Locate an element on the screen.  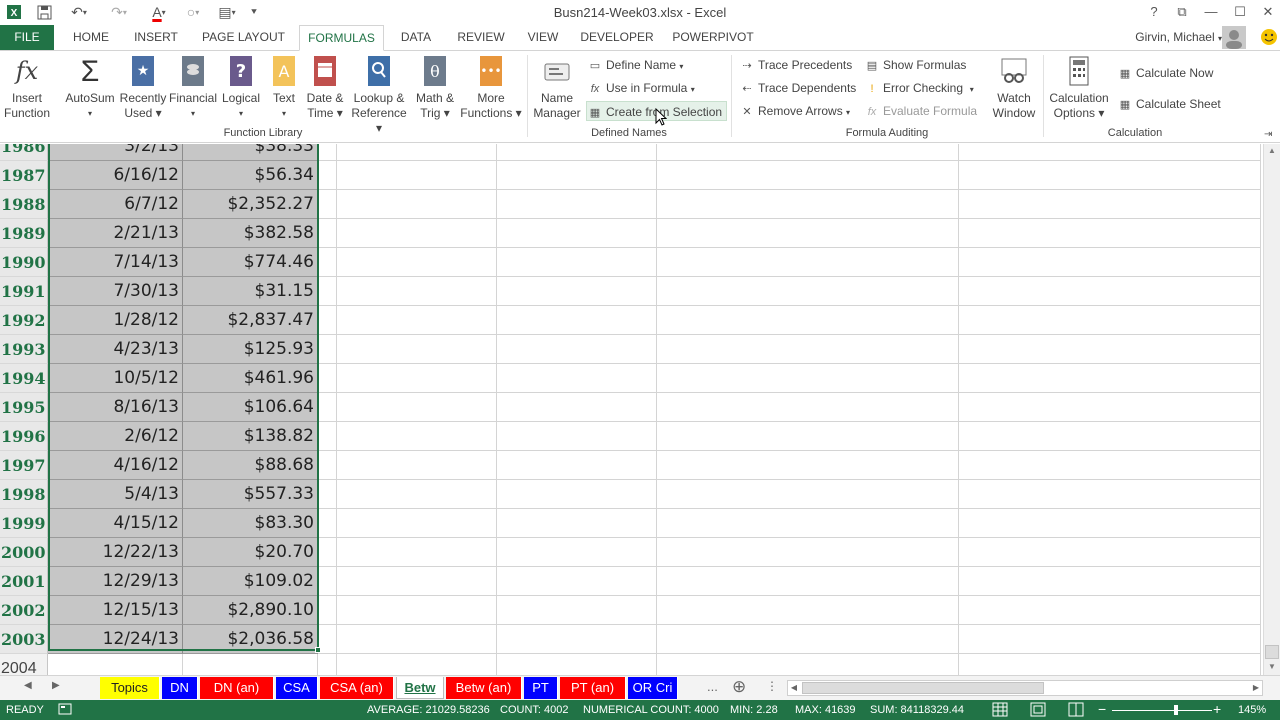
tab-view: VIEW is located at coordinates (543, 37).